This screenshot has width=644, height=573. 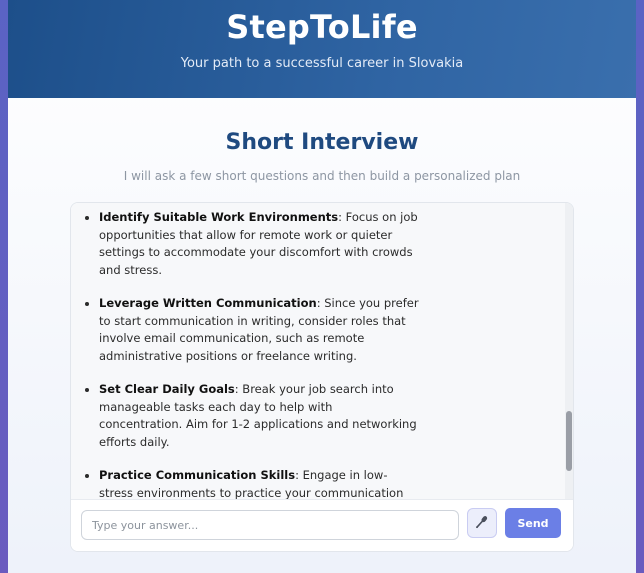 I want to click on brand-title: StepToLife, so click(x=322, y=27).